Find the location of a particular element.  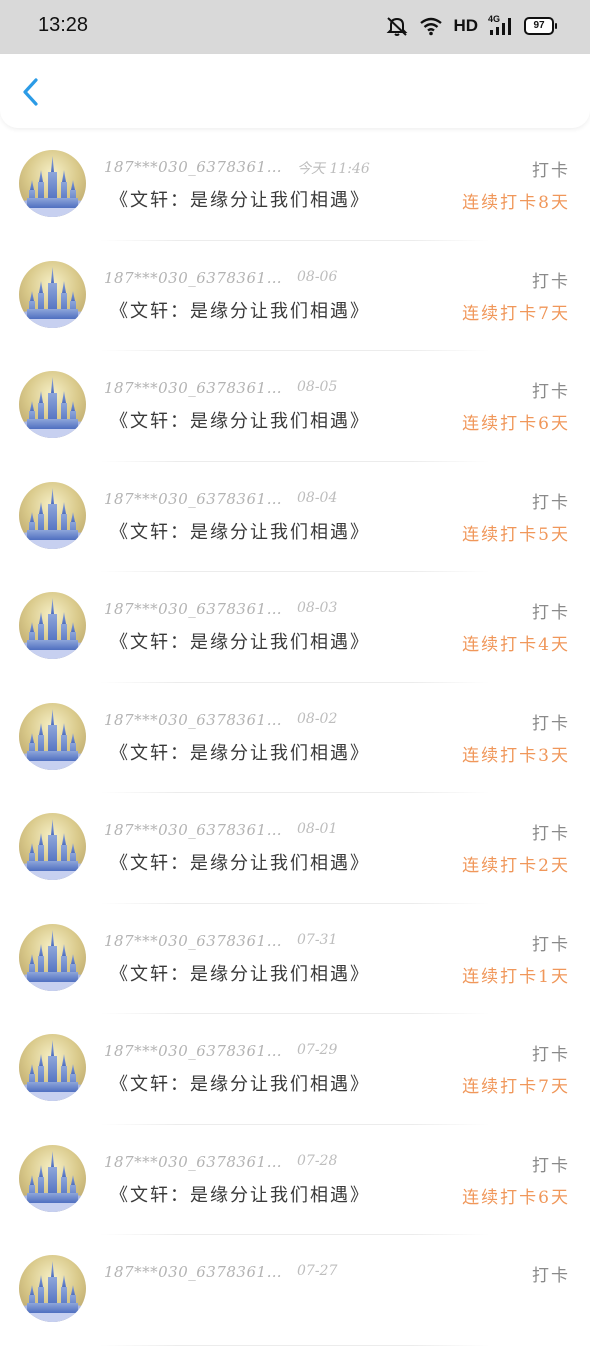

wifi-icon is located at coordinates (431, 26).